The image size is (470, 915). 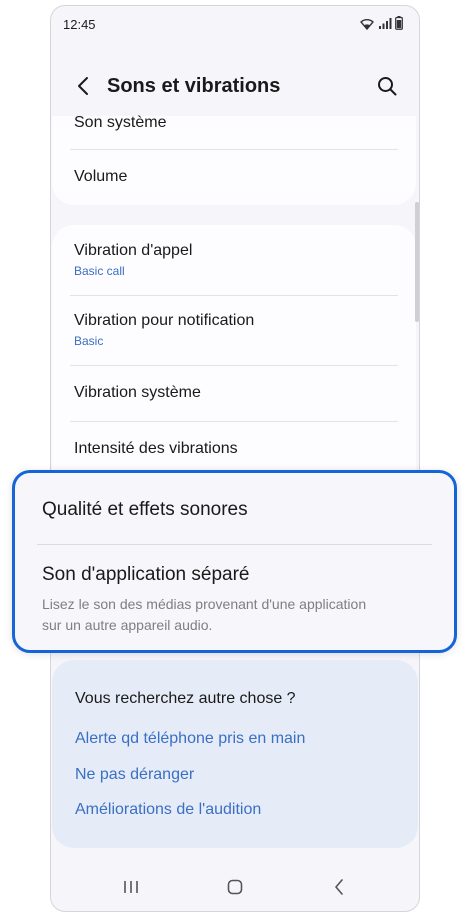 What do you see at coordinates (236, 393) in the screenshot?
I see `list-item-vibration-systeme: Vibration système` at bounding box center [236, 393].